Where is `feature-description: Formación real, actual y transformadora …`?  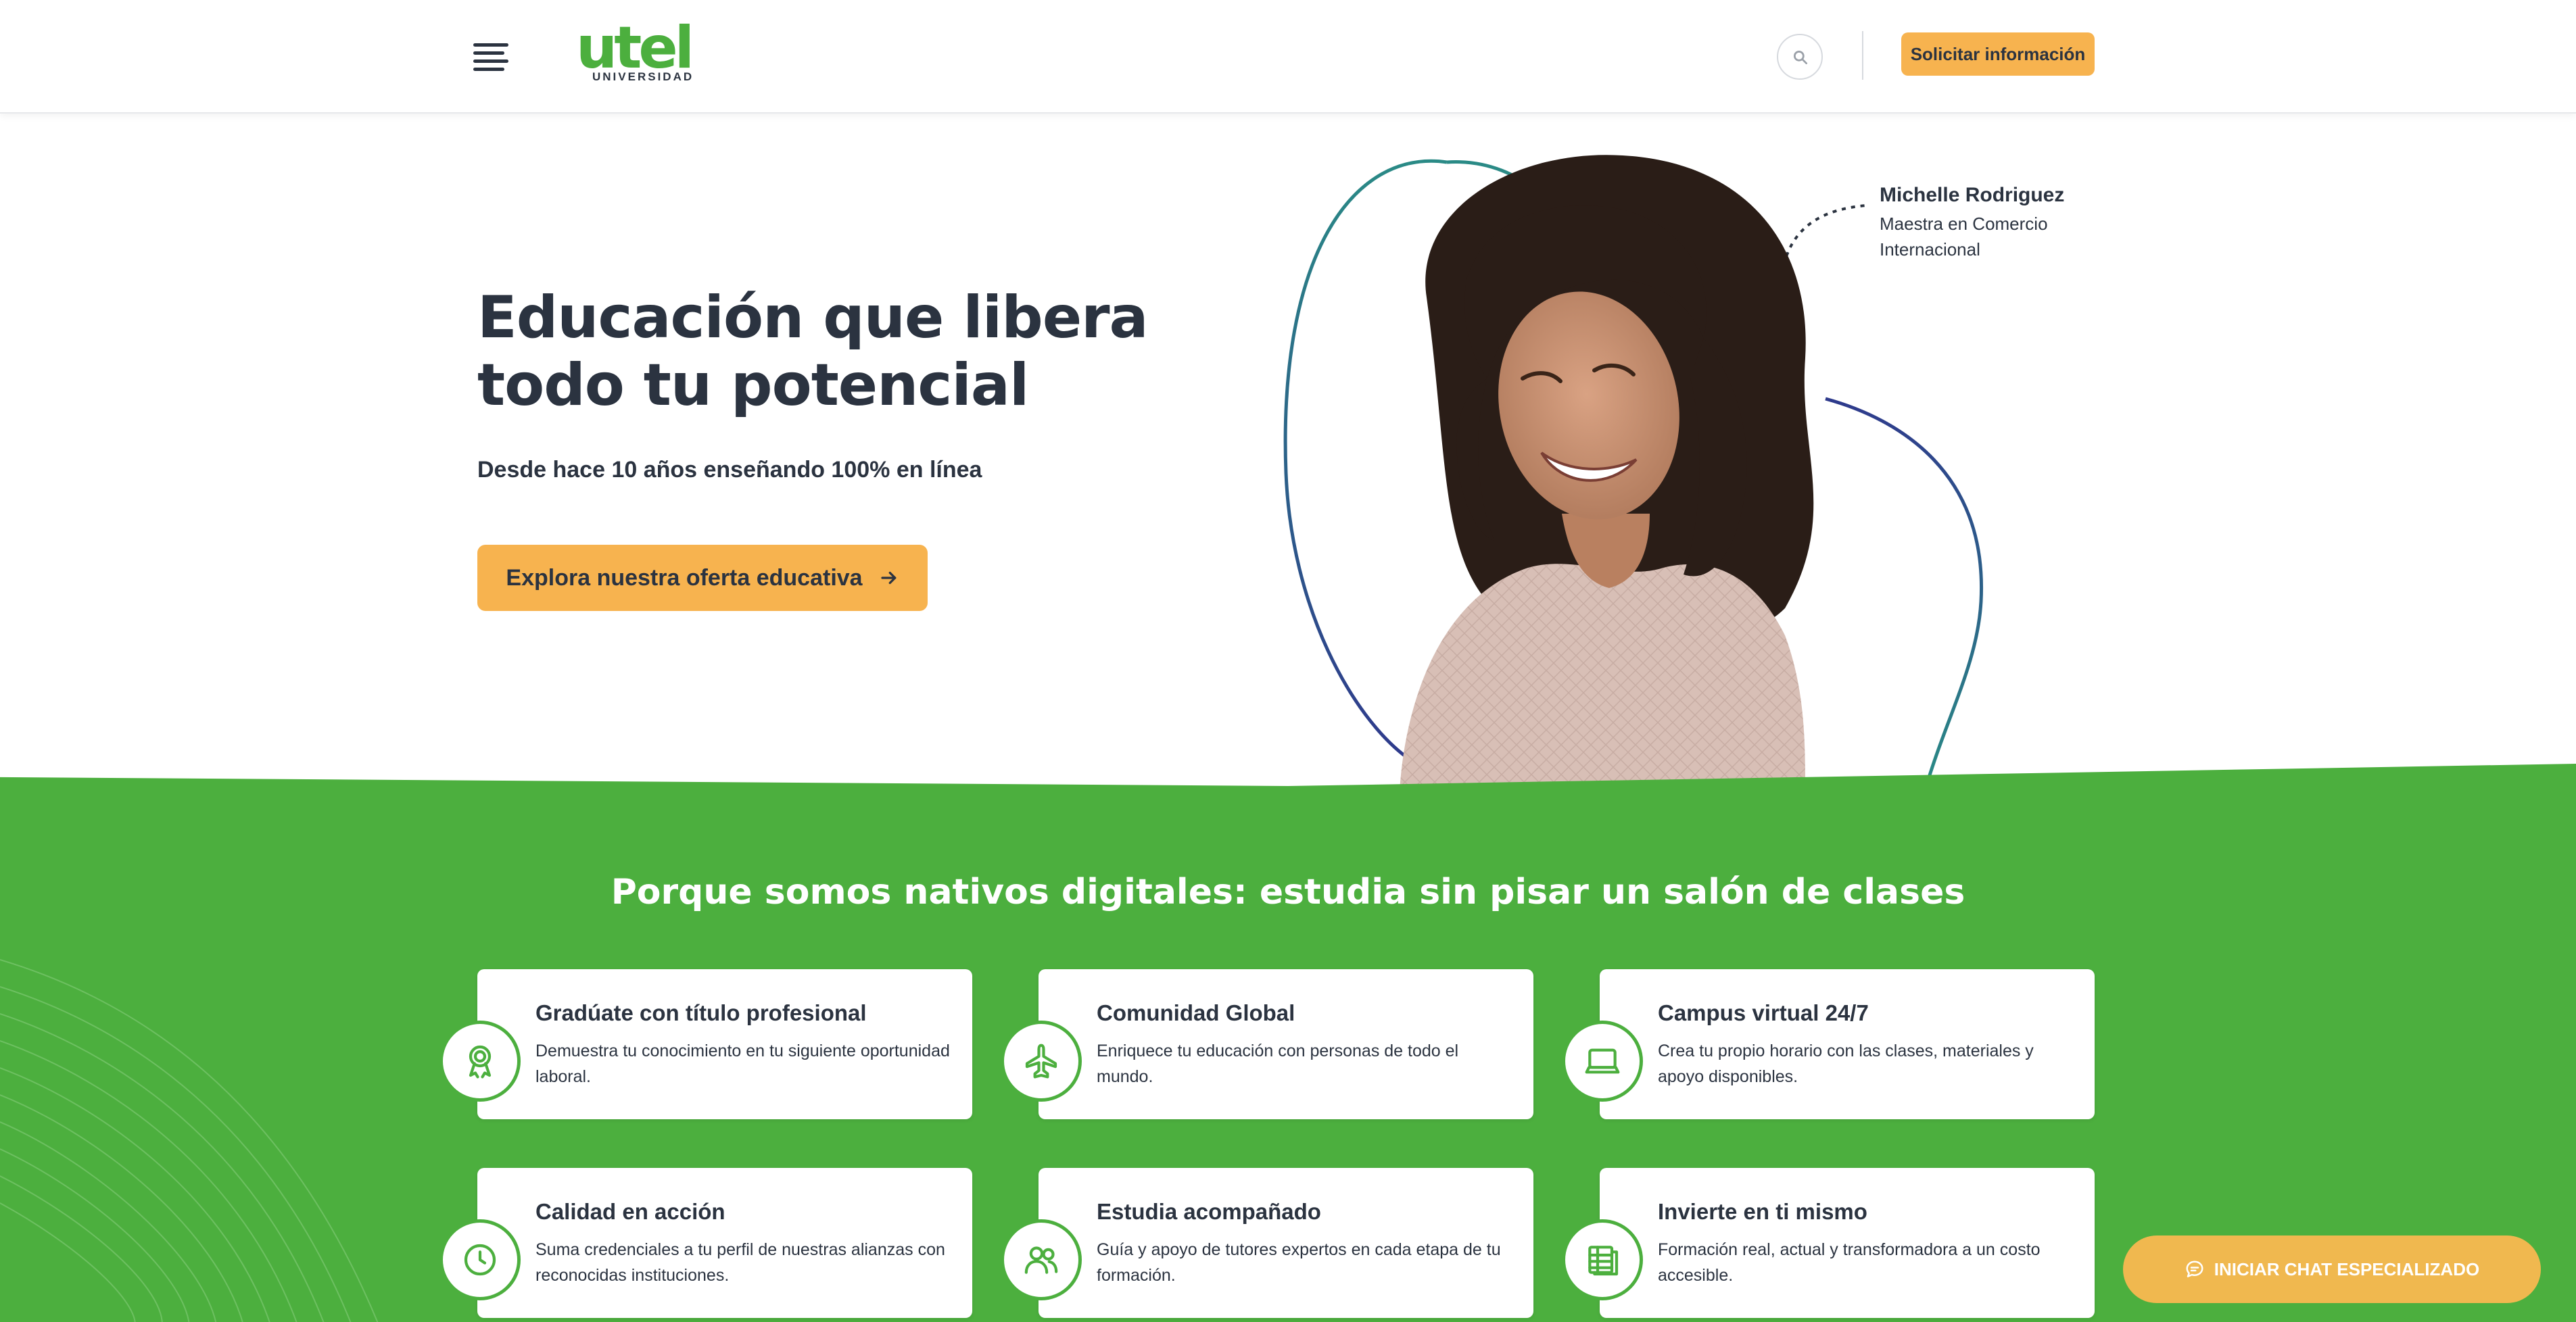 feature-description: Formación real, actual y transformadora … is located at coordinates (1849, 1262).